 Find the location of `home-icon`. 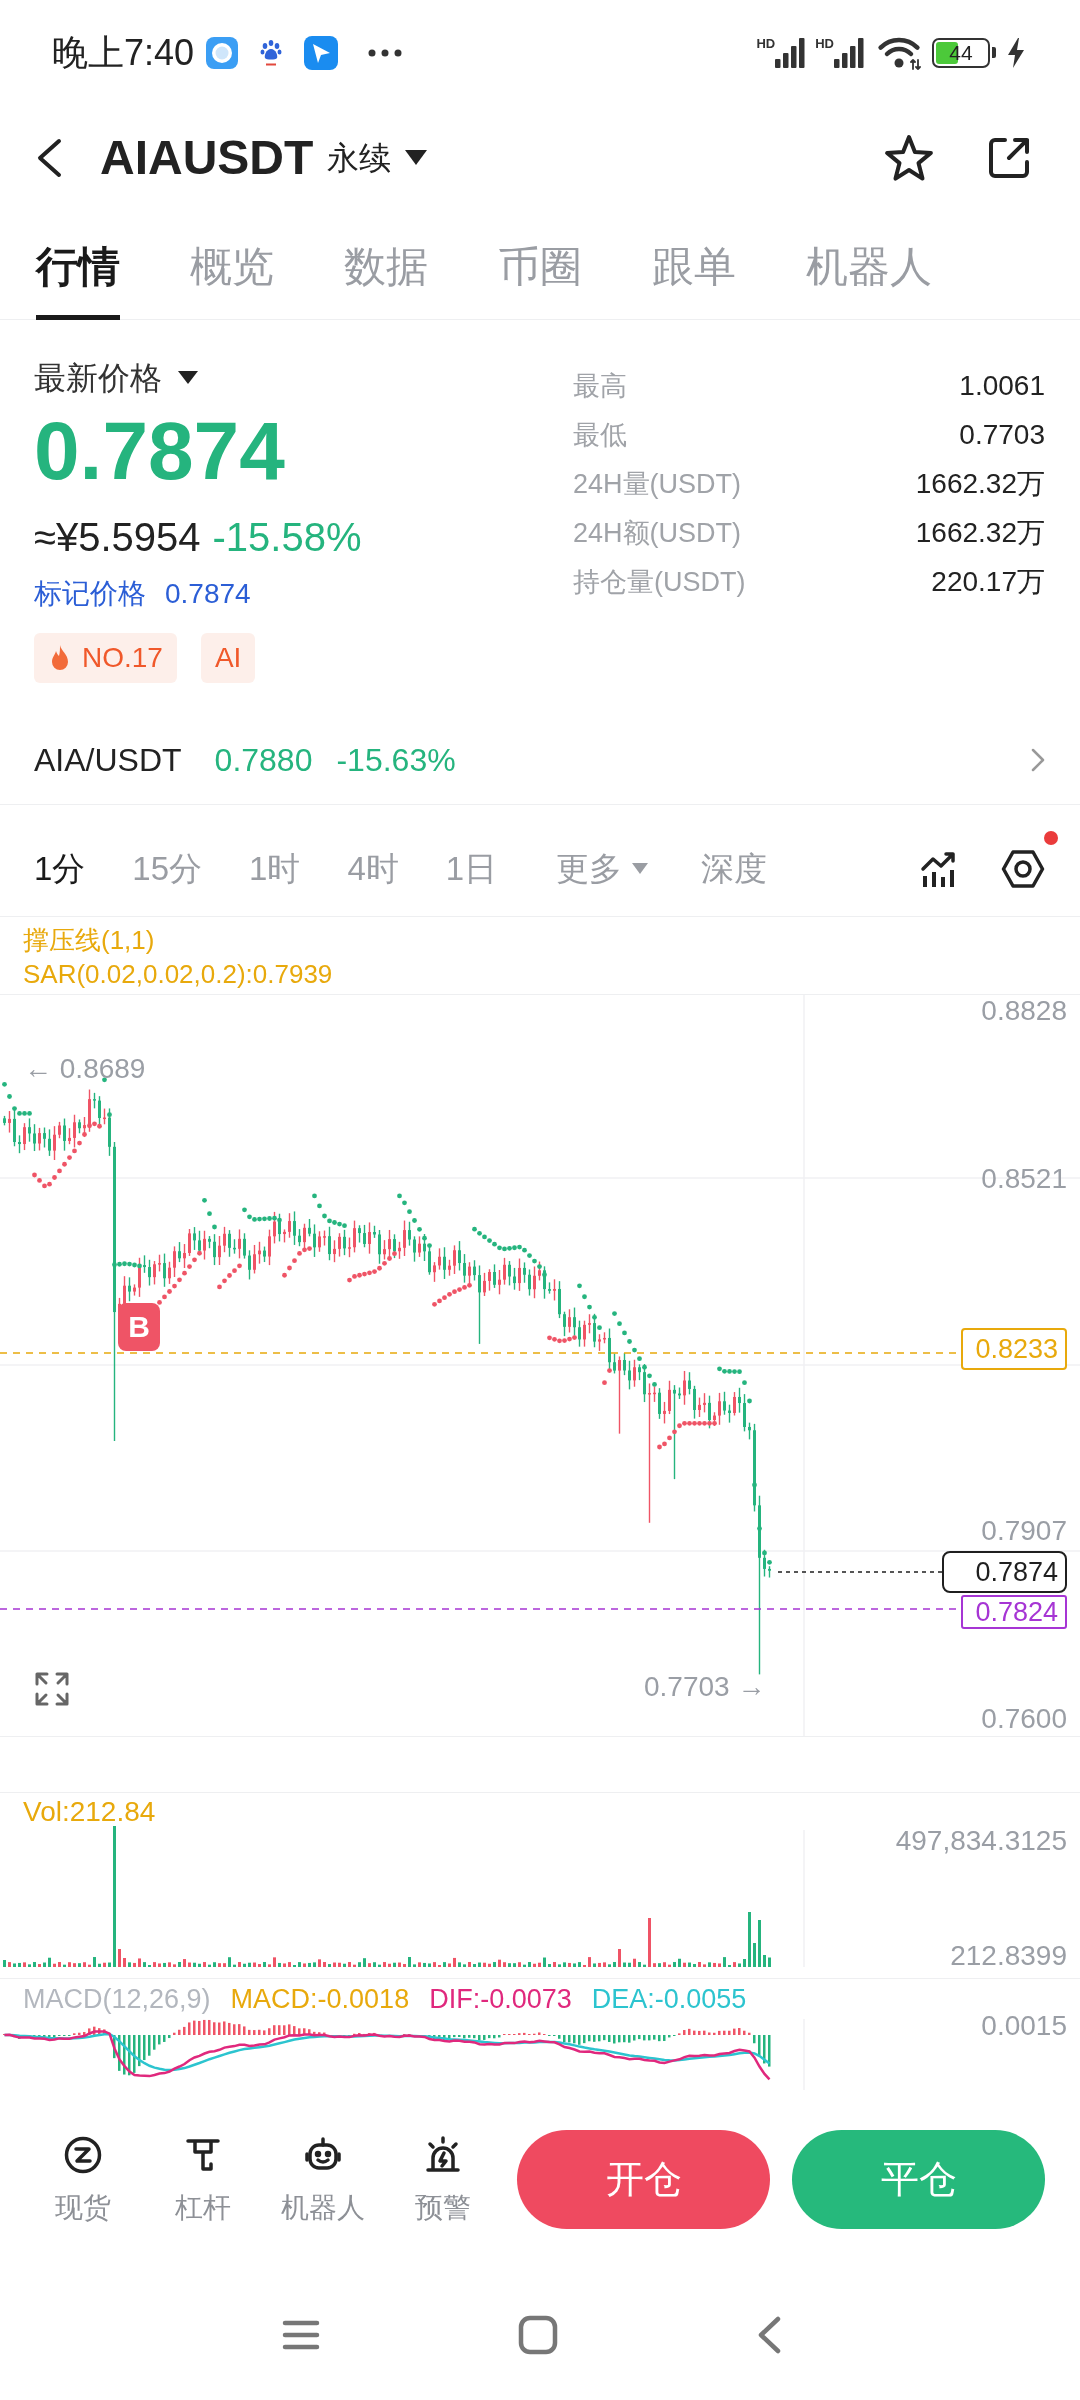

home-icon is located at coordinates (538, 2335).